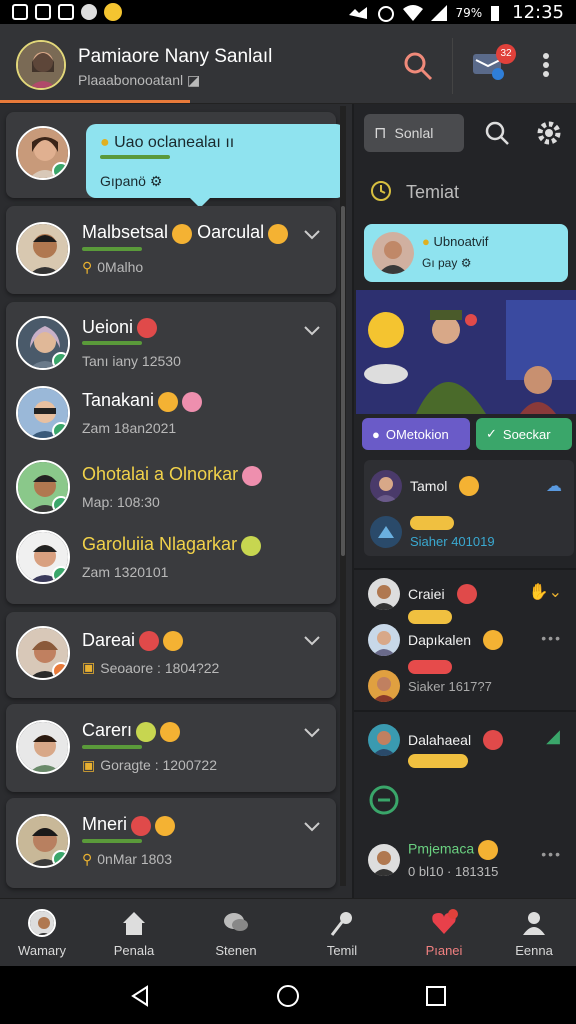 Image resolution: width=576 pixels, height=1024 pixels. I want to click on nav-item: Stenen, so click(236, 934).